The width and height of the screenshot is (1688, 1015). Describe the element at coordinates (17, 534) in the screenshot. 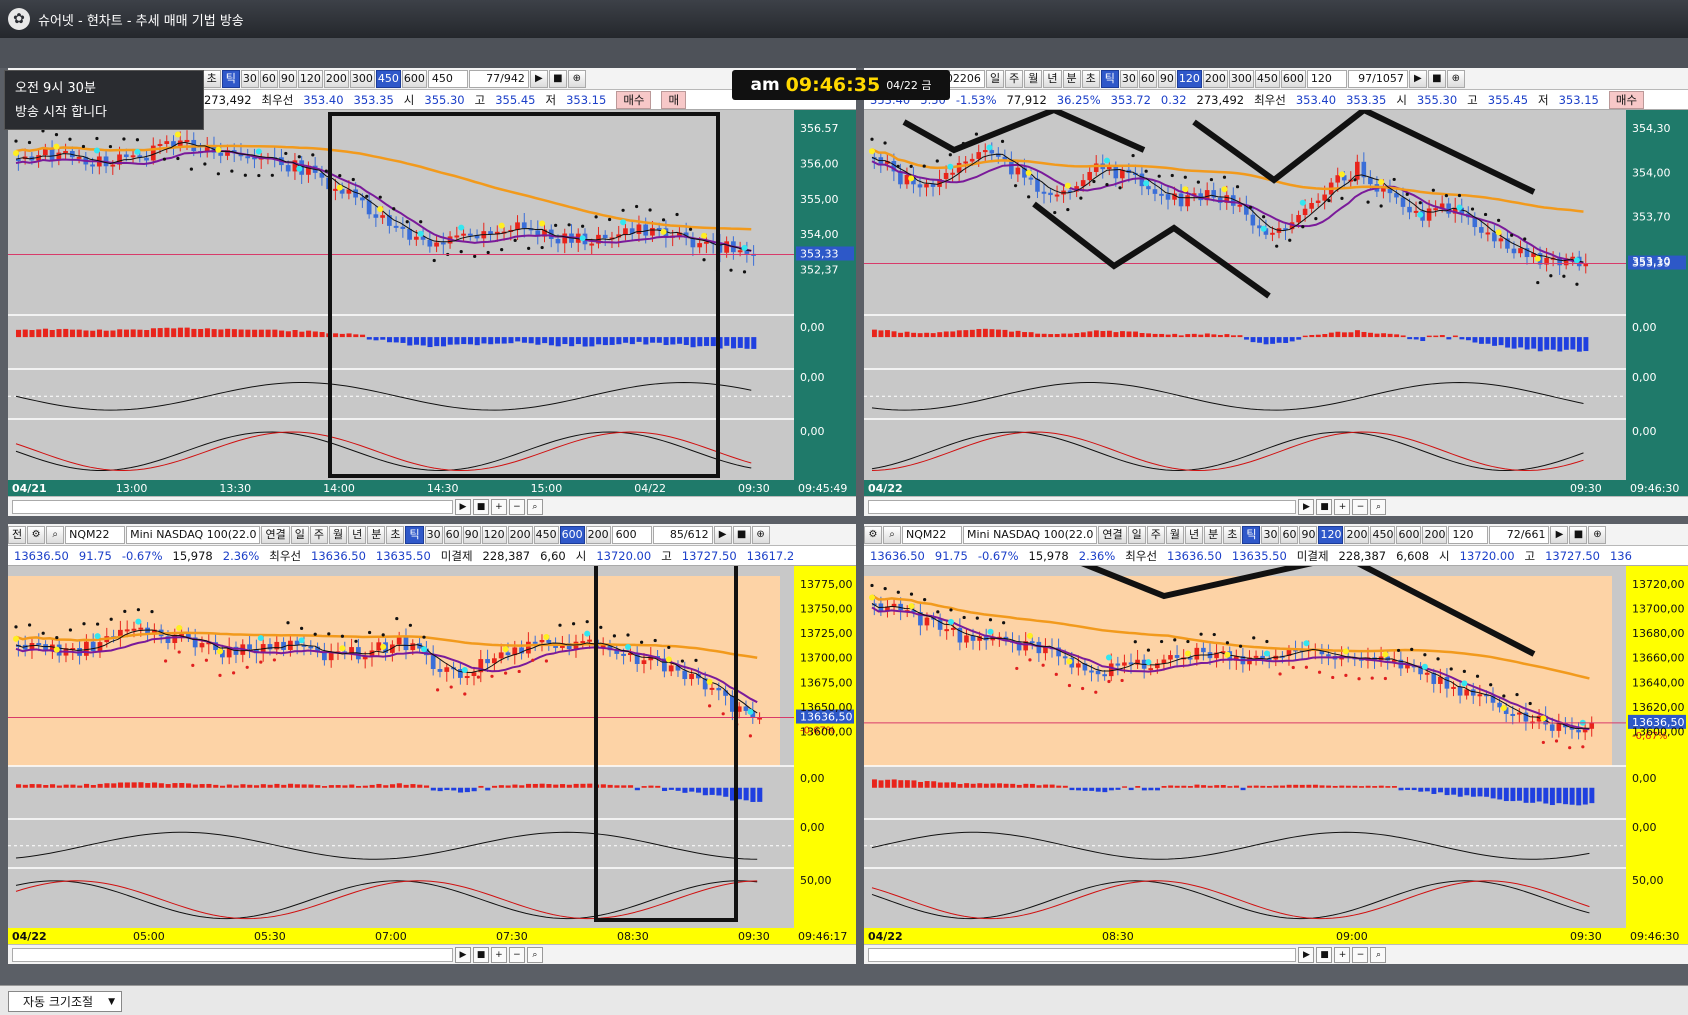

I see `toolbar-lead-button: 전` at that location.